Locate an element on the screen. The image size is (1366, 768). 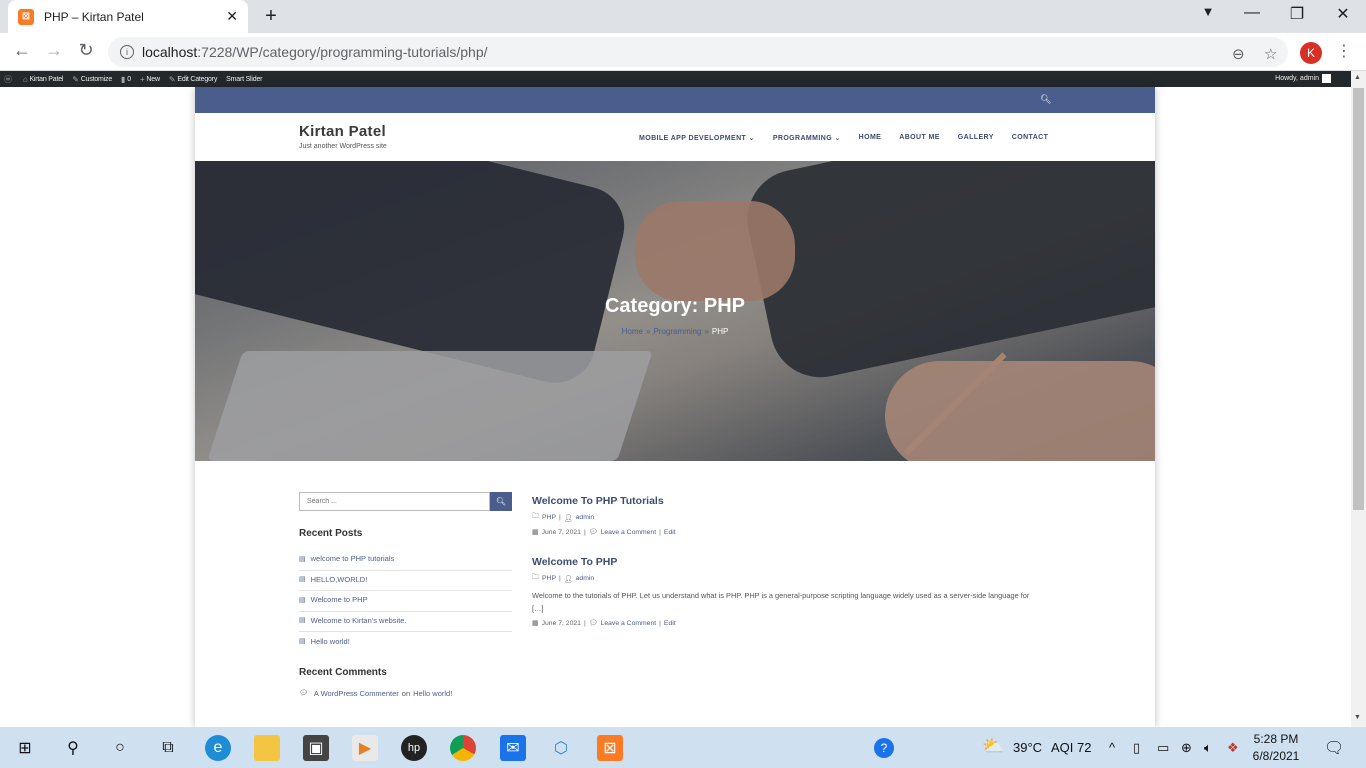
pencil-icon: ✎ is located at coordinates (172, 79).